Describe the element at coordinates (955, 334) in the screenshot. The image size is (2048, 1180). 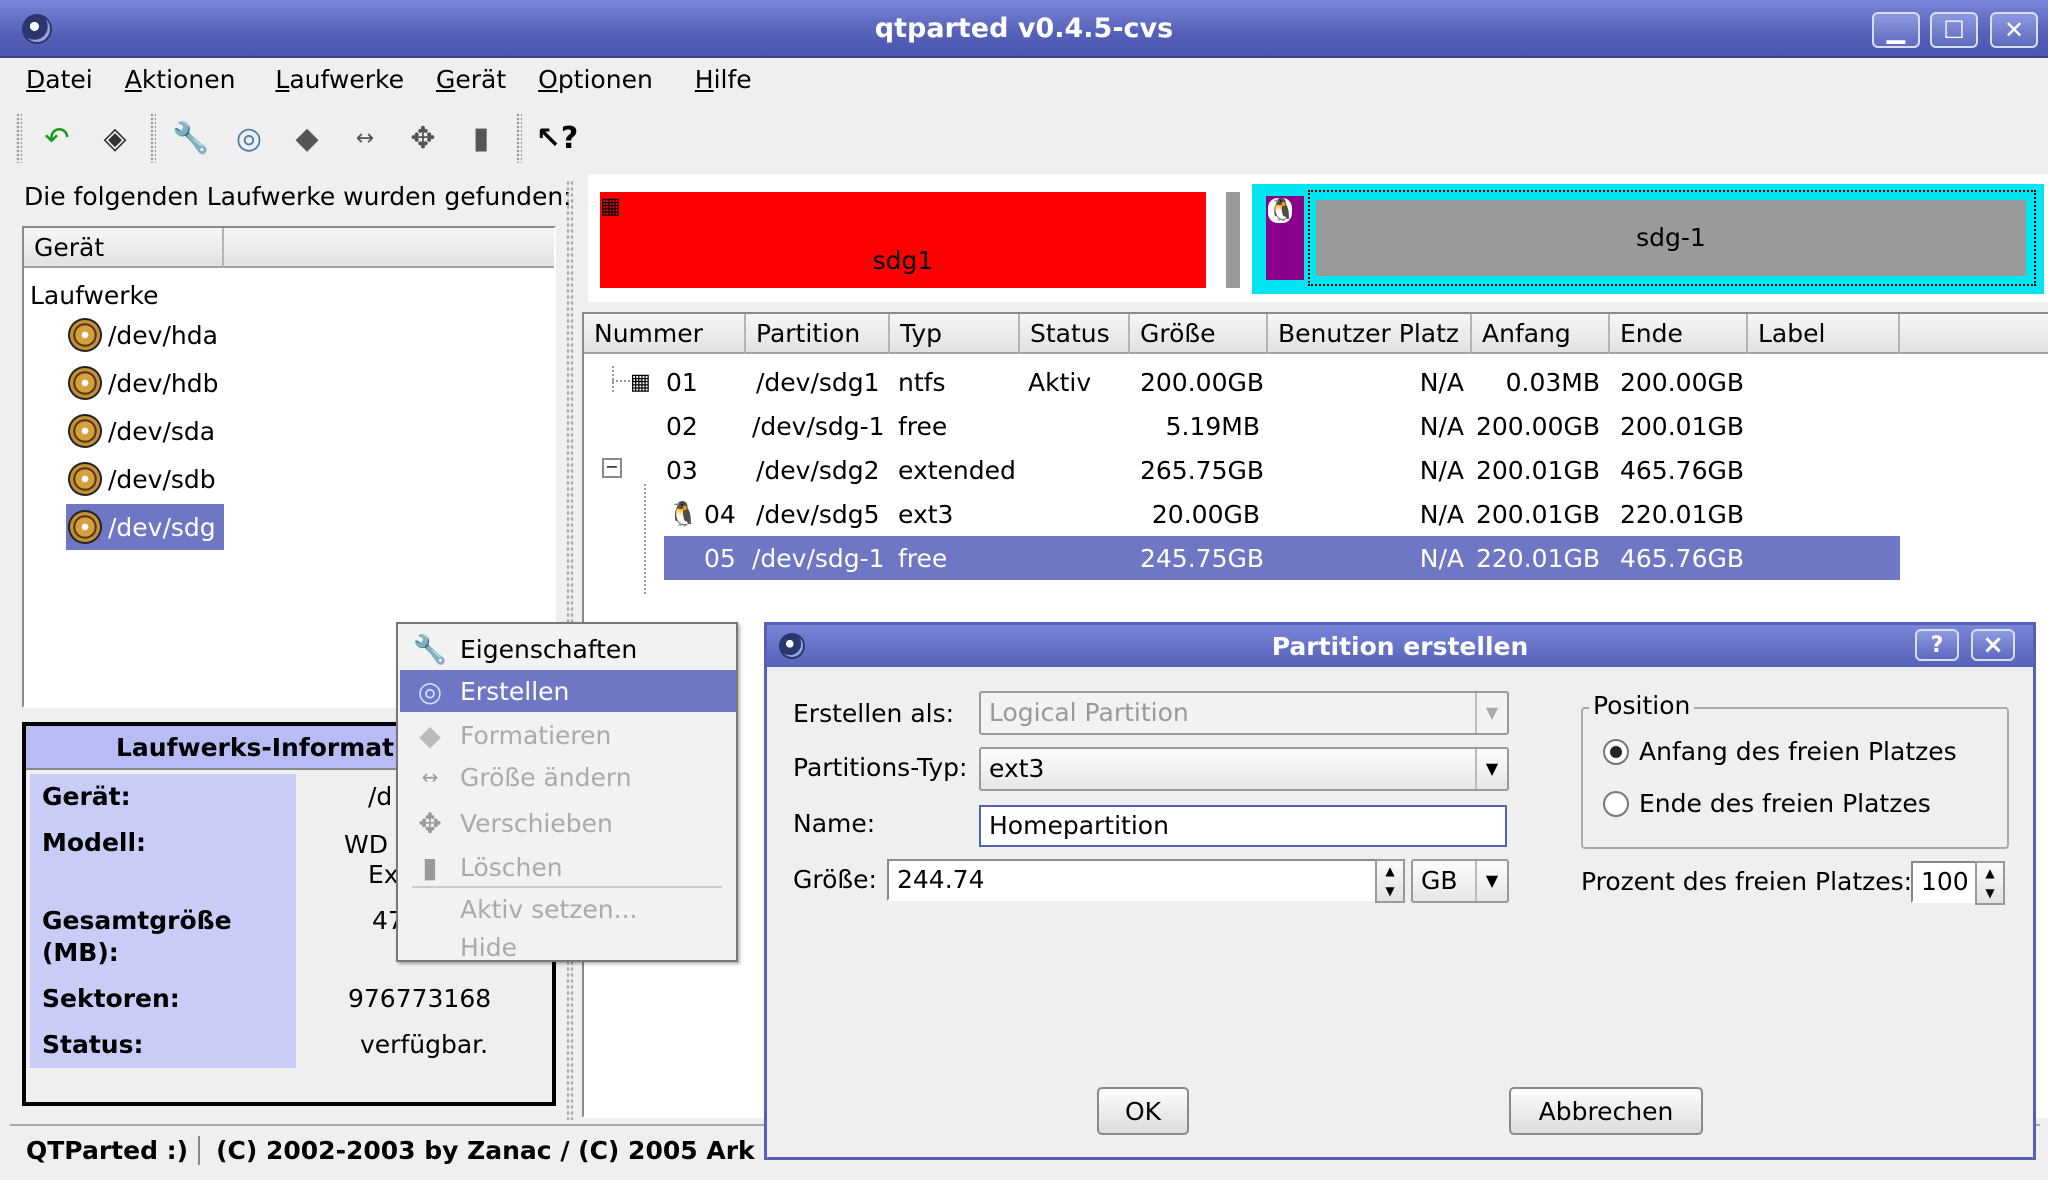
I see `col-typ: Typ` at that location.